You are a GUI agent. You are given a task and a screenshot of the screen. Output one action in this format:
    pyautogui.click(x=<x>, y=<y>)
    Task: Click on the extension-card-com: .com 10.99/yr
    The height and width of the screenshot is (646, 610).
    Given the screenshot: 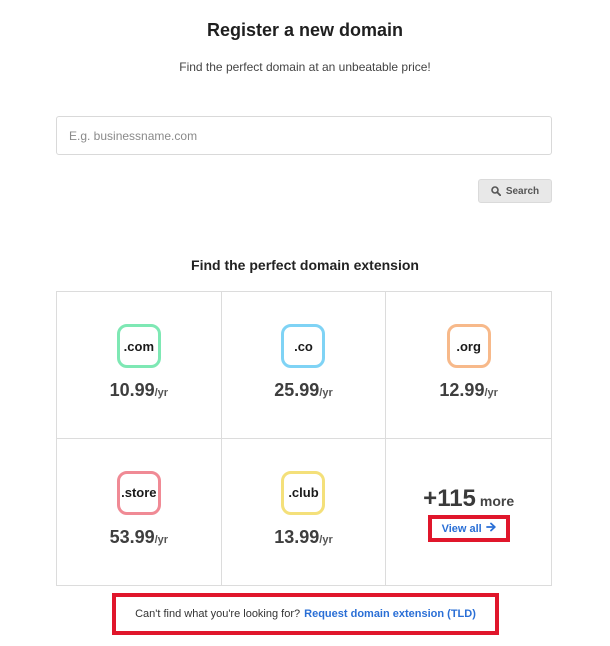 What is the action you would take?
    pyautogui.click(x=139, y=365)
    